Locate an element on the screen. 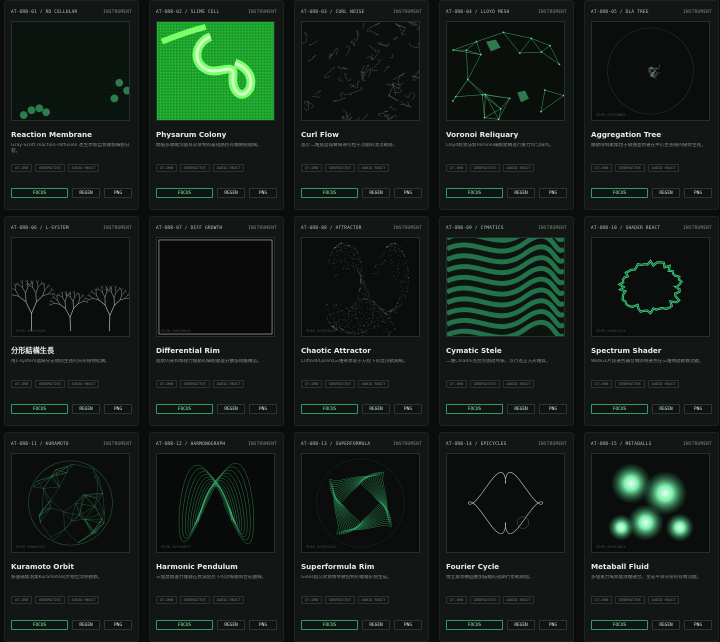  card-canvas: SEED 06518928 is located at coordinates (70, 287).